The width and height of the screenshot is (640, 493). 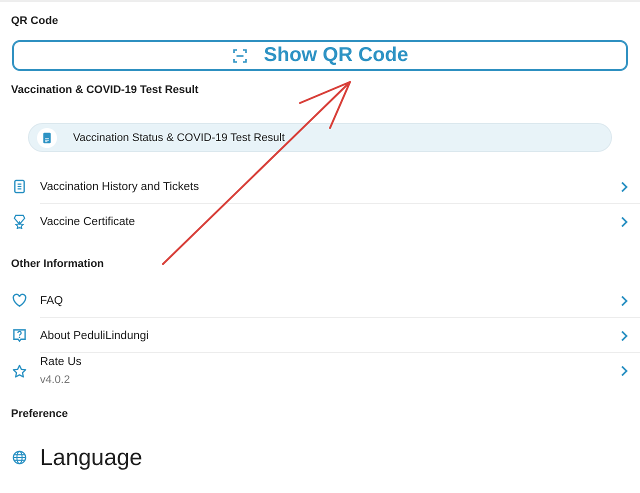 I want to click on menu-item: Vaccination History and Tickets, so click(x=320, y=186).